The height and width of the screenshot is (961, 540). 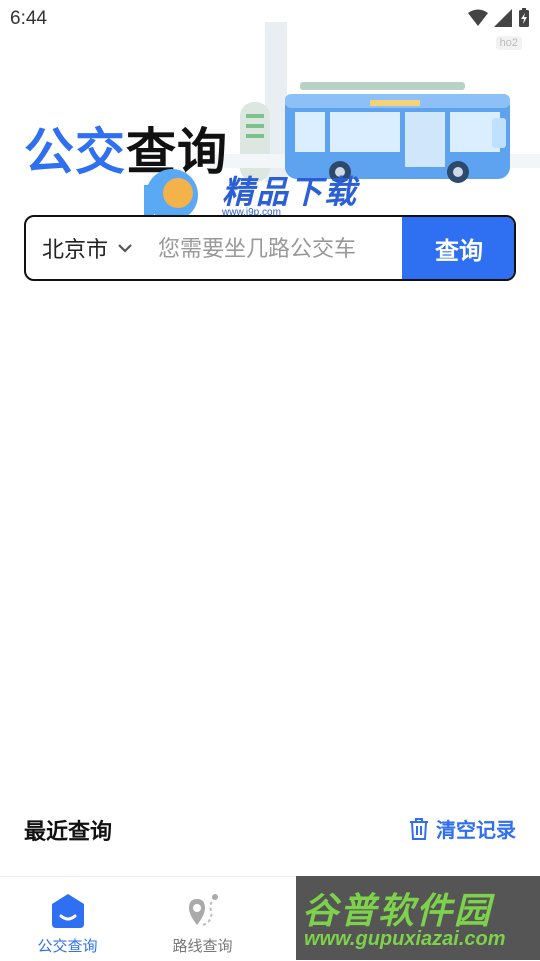 I want to click on chevron-down-icon, so click(x=125, y=248).